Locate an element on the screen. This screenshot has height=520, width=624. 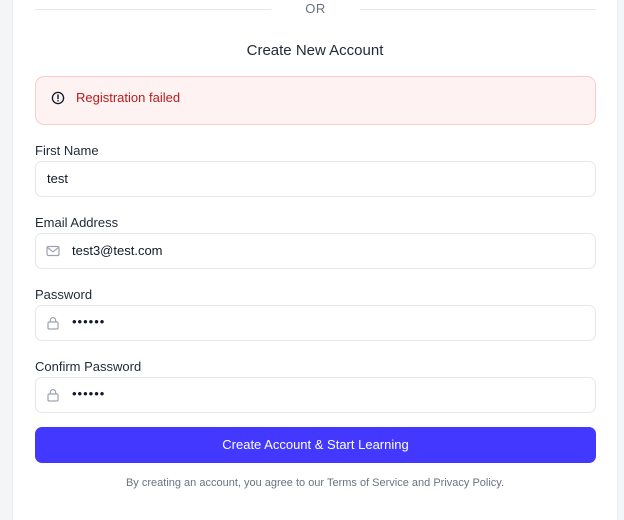
error-message: Registration failed is located at coordinates (128, 97).